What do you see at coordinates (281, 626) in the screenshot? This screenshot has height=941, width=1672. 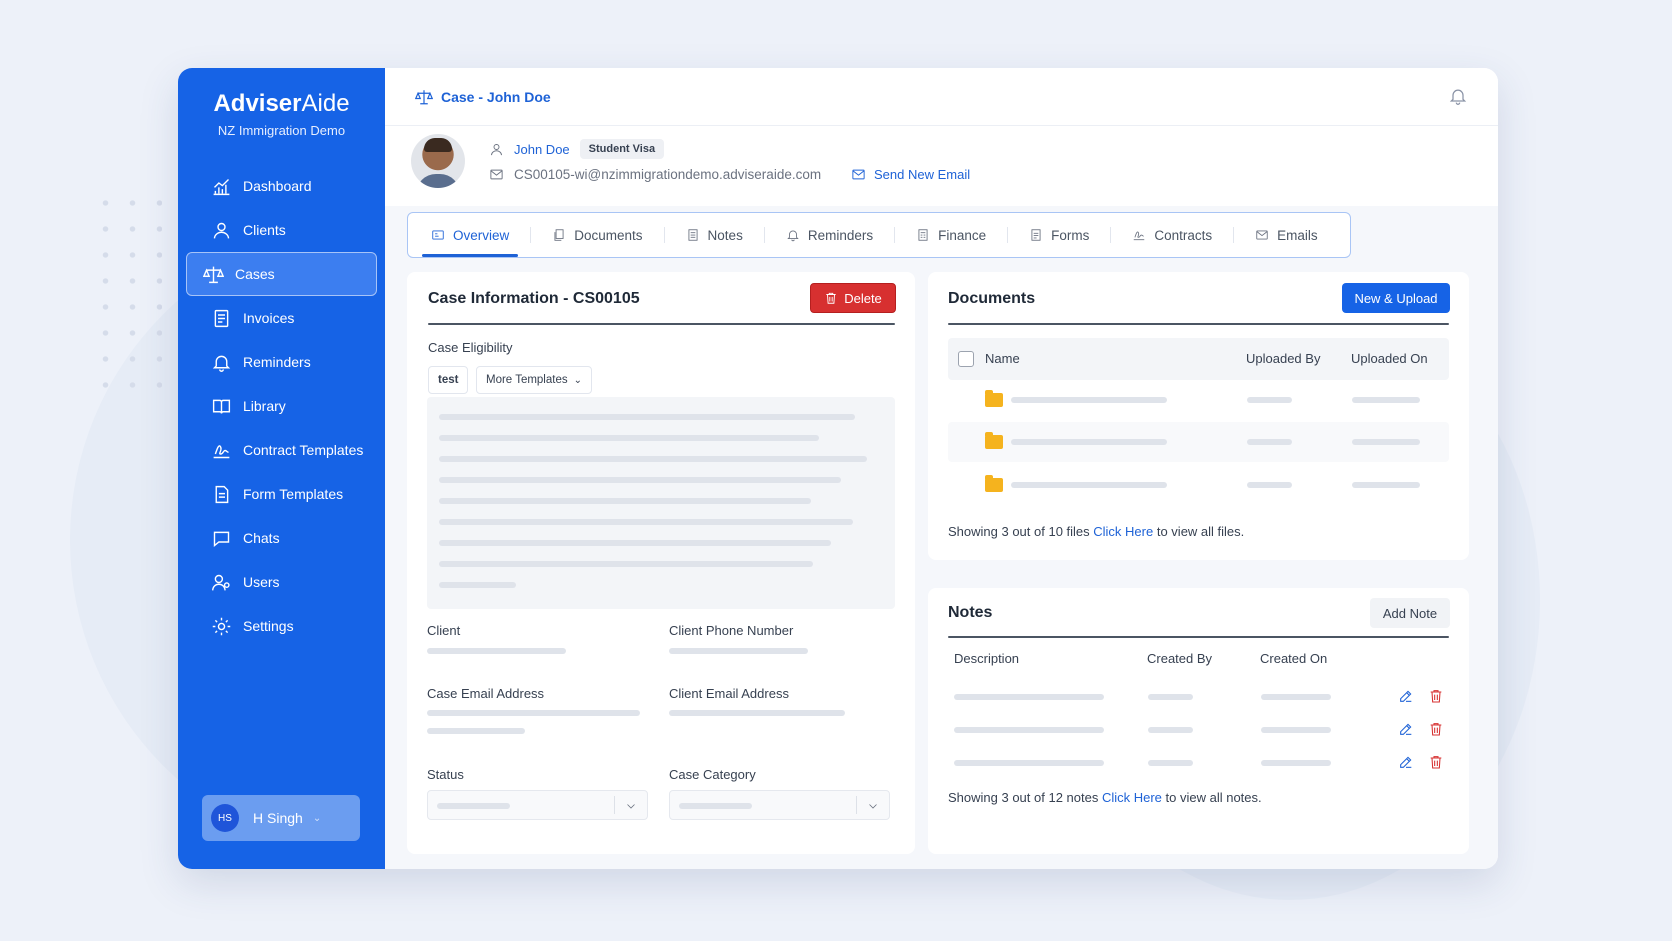 I see `sidebar-item-settings: Settings` at bounding box center [281, 626].